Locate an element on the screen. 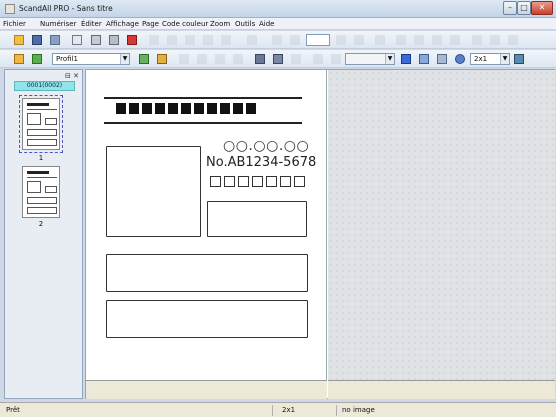 Image resolution: width=556 pixels, height=417 pixels. delete-page-icon is located at coordinates (132, 40).